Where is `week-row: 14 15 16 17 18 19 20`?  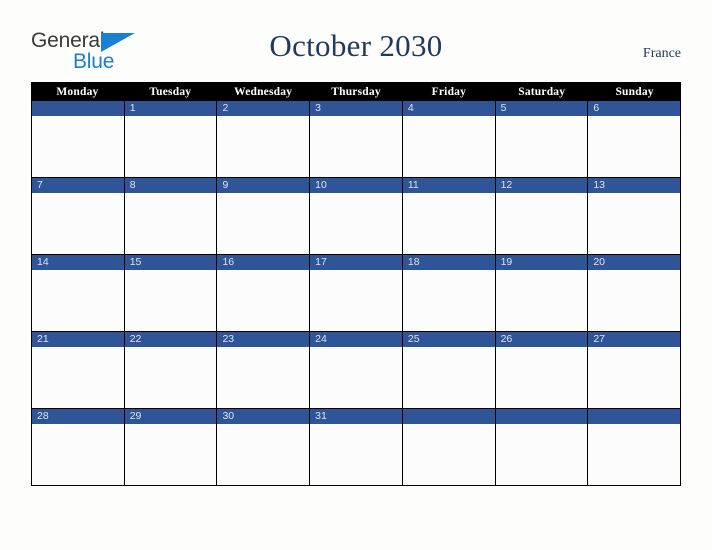 week-row: 14 15 16 17 18 19 20 is located at coordinates (356, 293).